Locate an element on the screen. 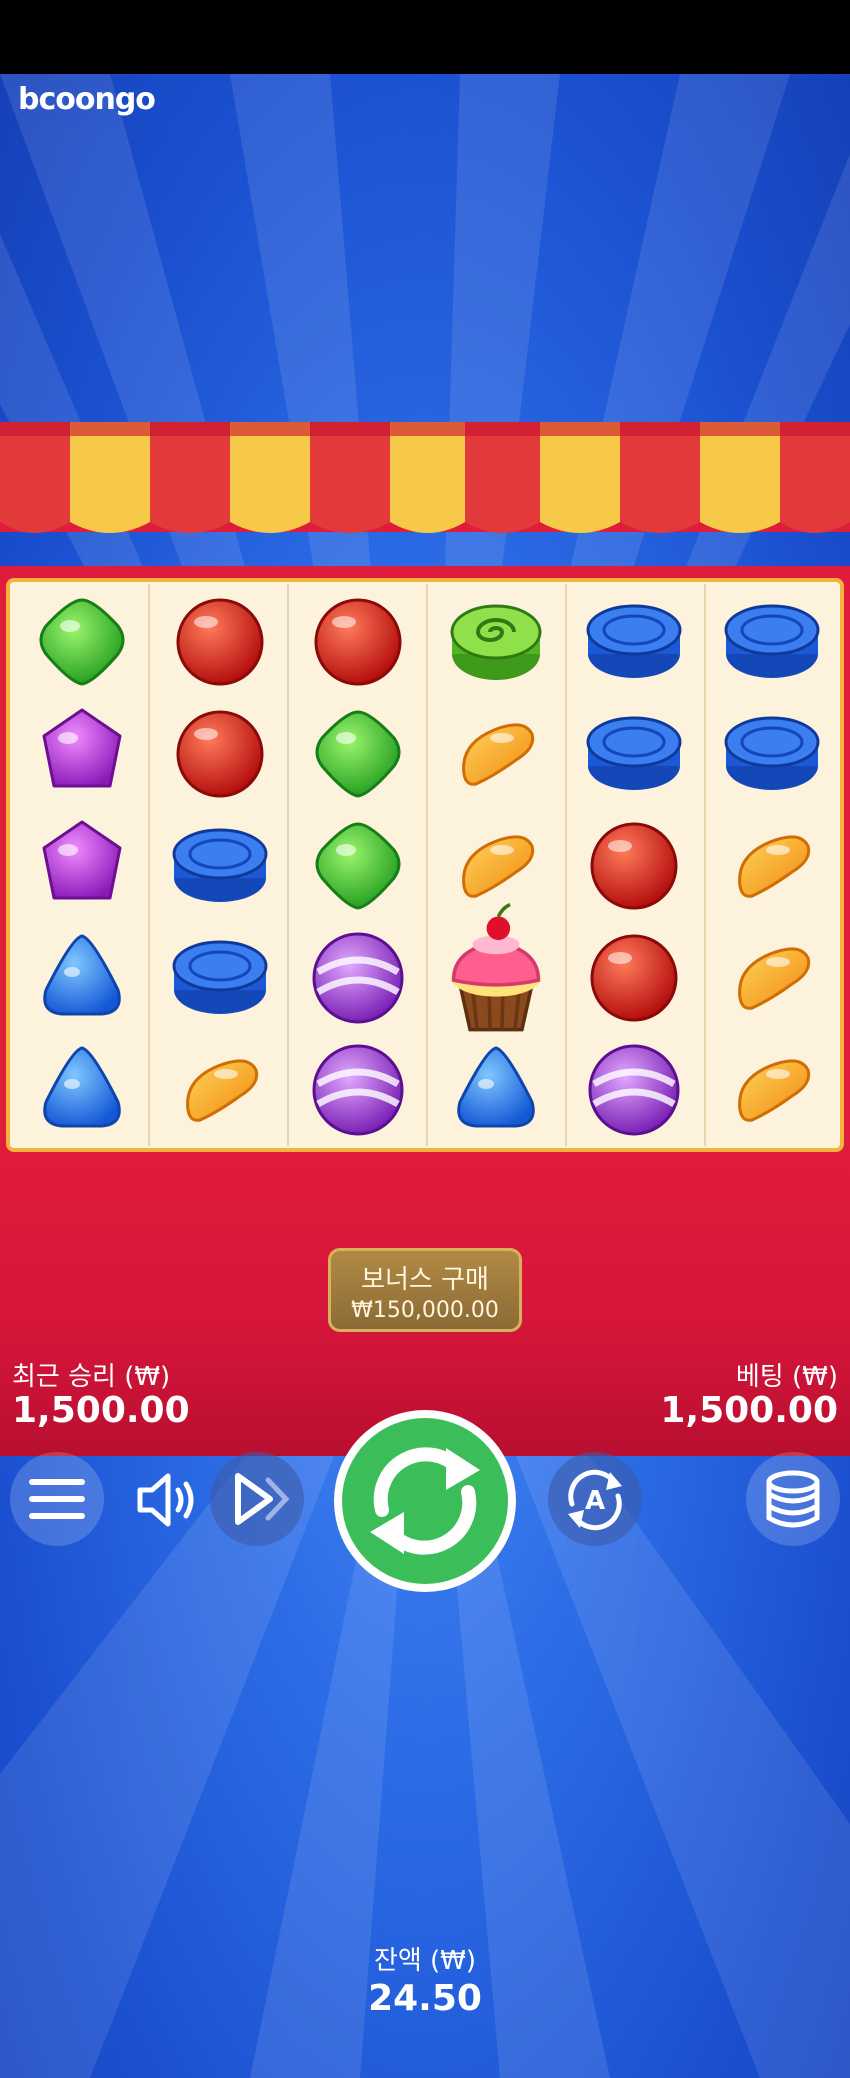 The image size is (850, 2078). autoplay-button: A is located at coordinates (595, 1499).